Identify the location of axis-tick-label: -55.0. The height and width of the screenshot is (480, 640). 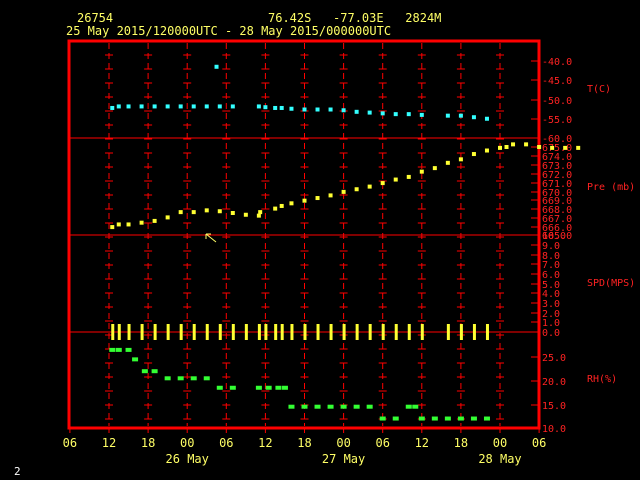
(557, 120).